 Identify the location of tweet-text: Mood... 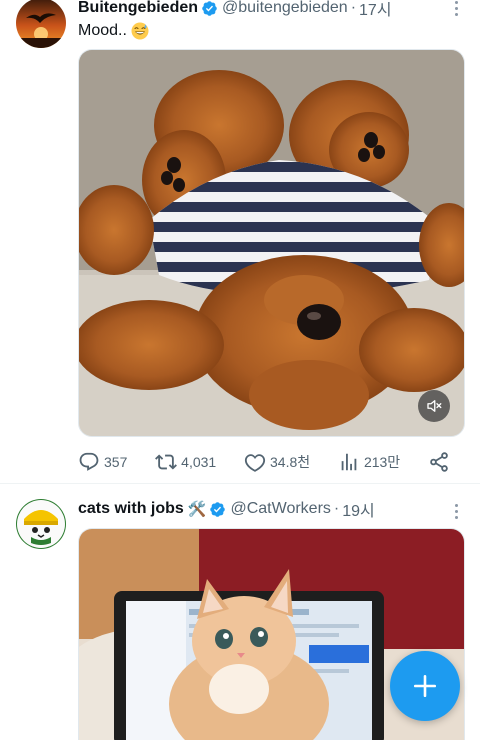
(113, 31).